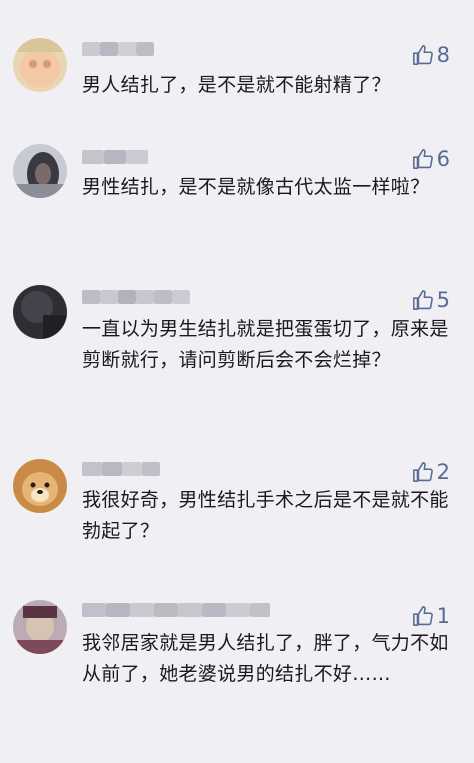  I want to click on comment-text: 男人结扎了，是不是就不能射精了？, so click(236, 85).